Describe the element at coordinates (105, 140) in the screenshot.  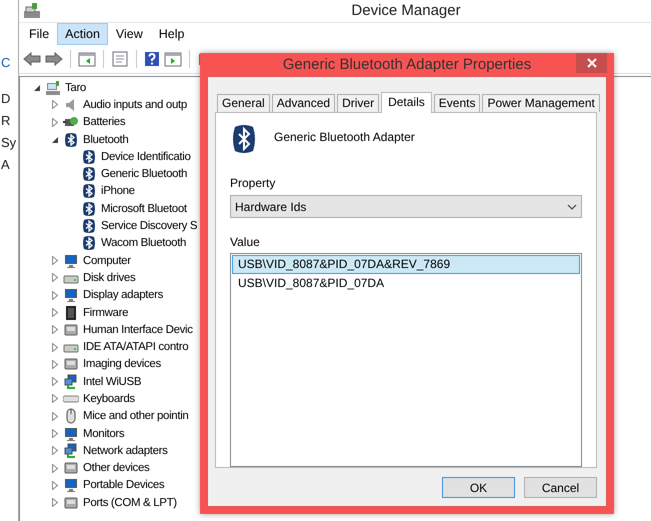
I see `tree-item: Bluetooth` at that location.